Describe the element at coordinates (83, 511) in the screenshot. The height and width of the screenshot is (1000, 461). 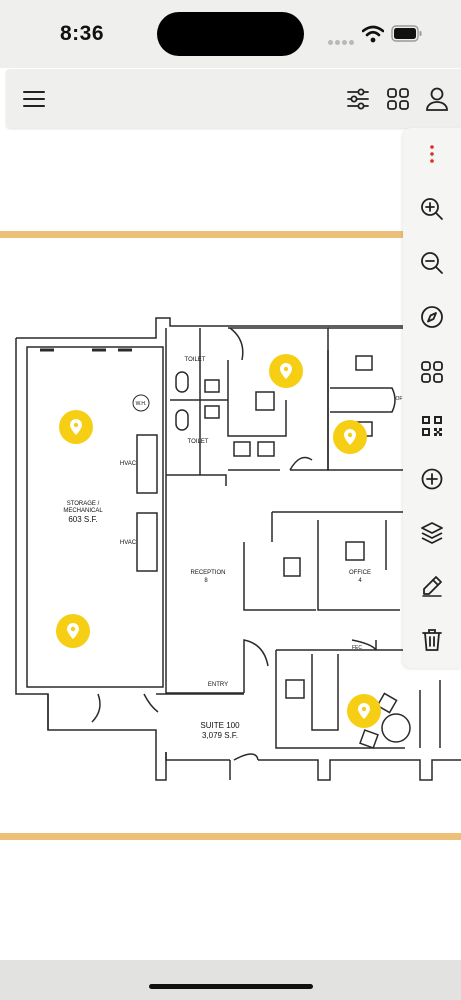
I see `mechanical-label: MECHANICAL` at that location.